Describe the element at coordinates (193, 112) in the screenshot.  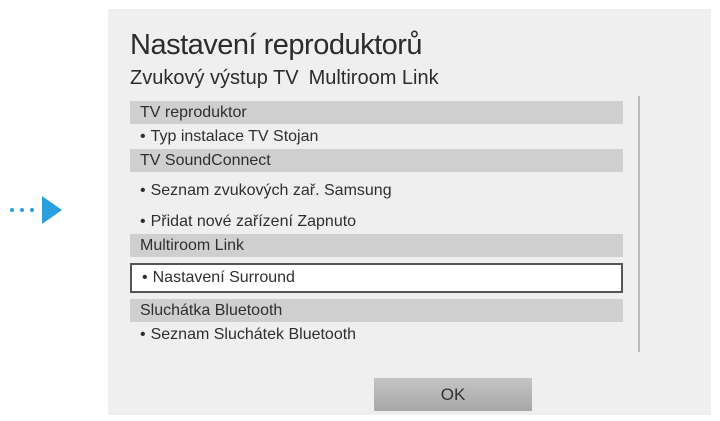
I see `section-header-label: TV reproduktor` at that location.